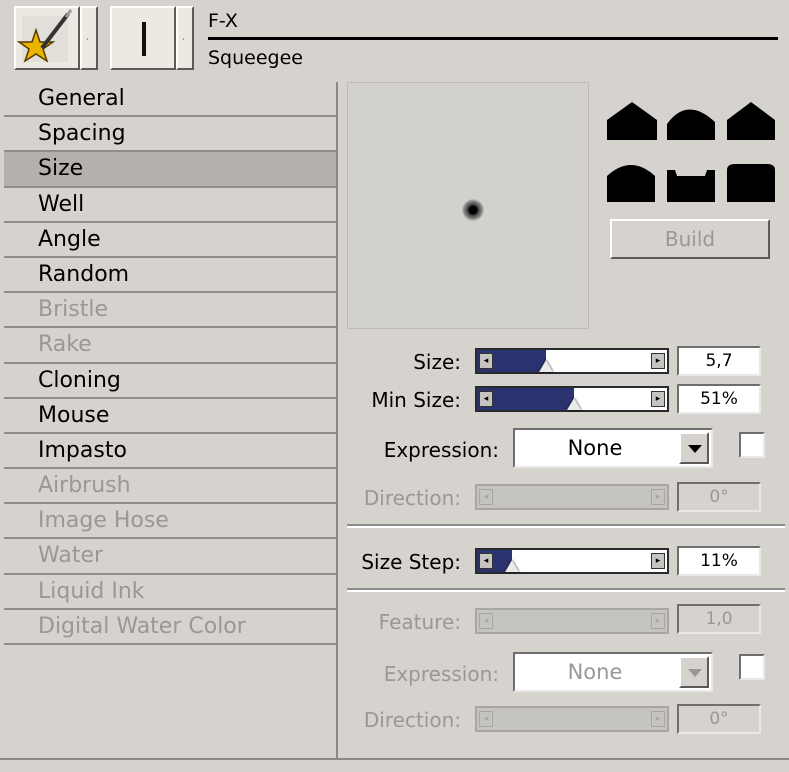  I want to click on tip-profile-5-icon, so click(691, 186).